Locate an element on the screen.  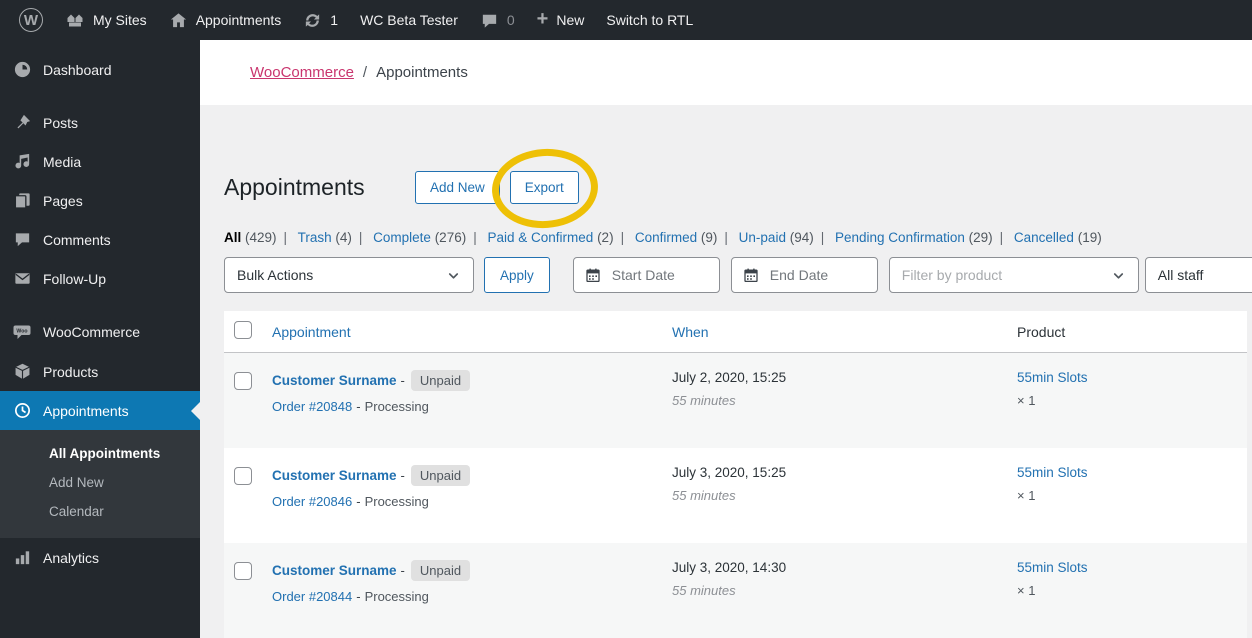
appointments-submenu: All Appointments Add New Calendar is located at coordinates (100, 484).